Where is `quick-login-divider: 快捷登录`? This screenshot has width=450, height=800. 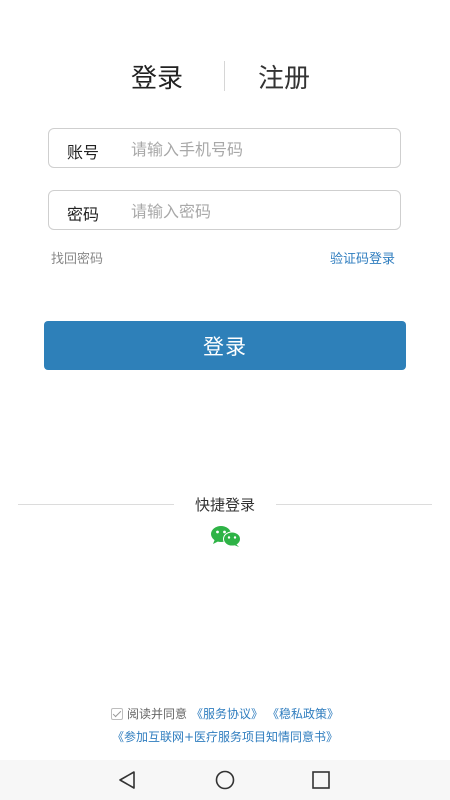 quick-login-divider: 快捷登录 is located at coordinates (225, 504).